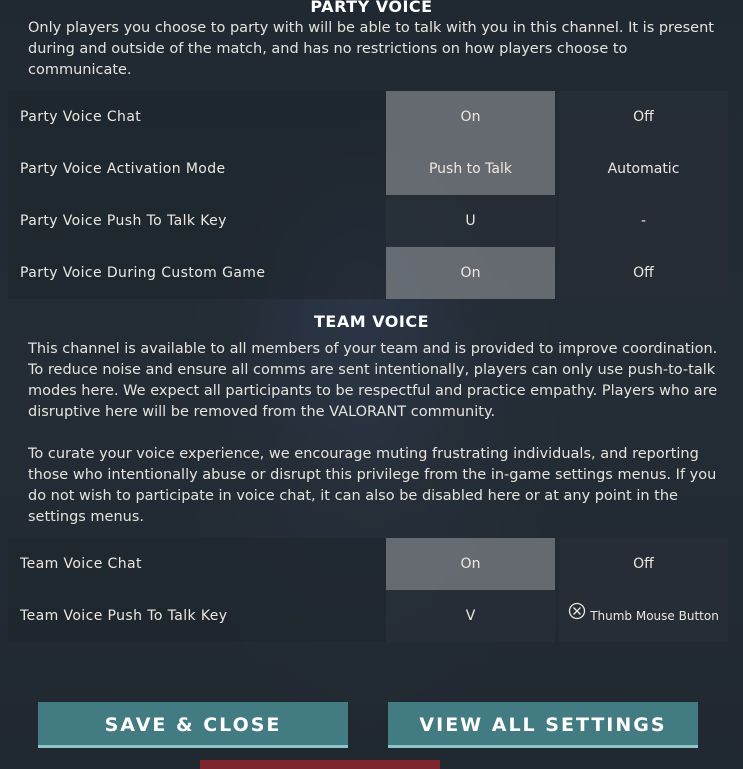  What do you see at coordinates (197, 273) in the screenshot?
I see `setting-label: Party Voice During Custom Game` at bounding box center [197, 273].